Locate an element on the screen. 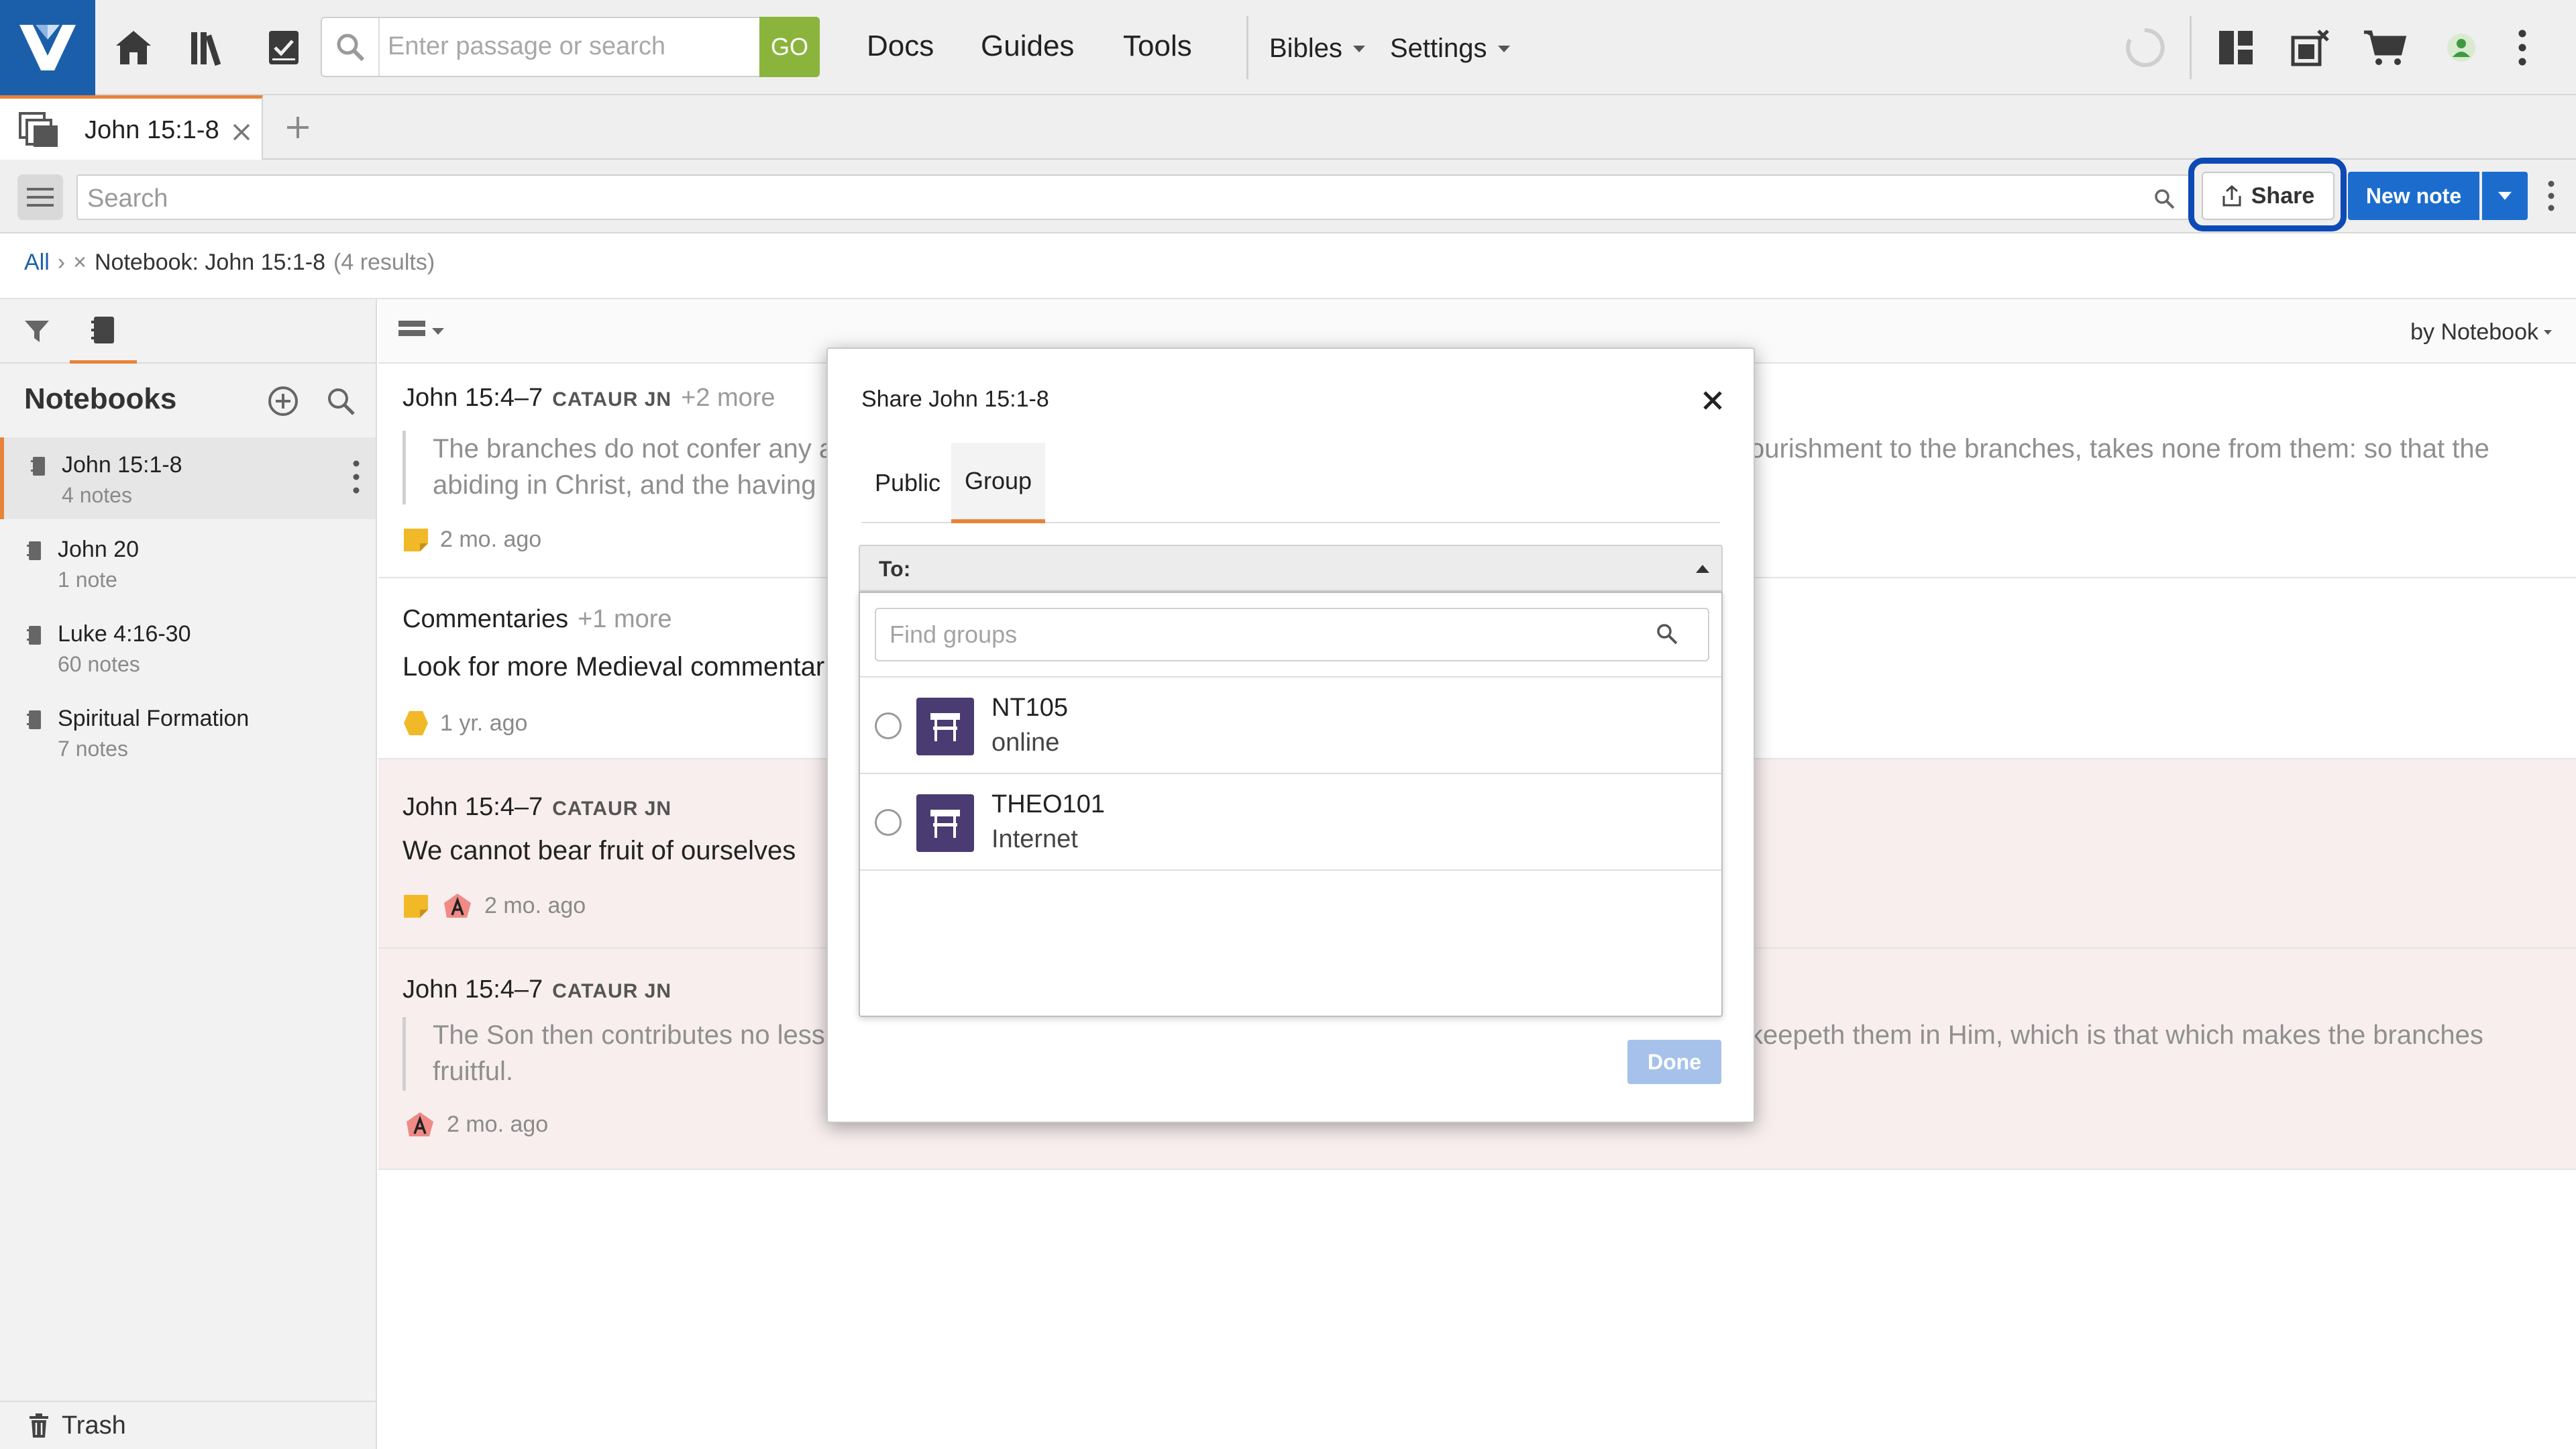 The image size is (2576, 1449). note-meta: 2 mo. ago is located at coordinates (471, 539).